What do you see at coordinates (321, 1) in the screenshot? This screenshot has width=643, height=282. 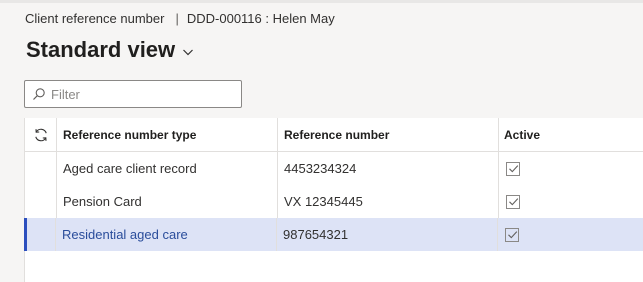 I see `top-bar` at bounding box center [321, 1].